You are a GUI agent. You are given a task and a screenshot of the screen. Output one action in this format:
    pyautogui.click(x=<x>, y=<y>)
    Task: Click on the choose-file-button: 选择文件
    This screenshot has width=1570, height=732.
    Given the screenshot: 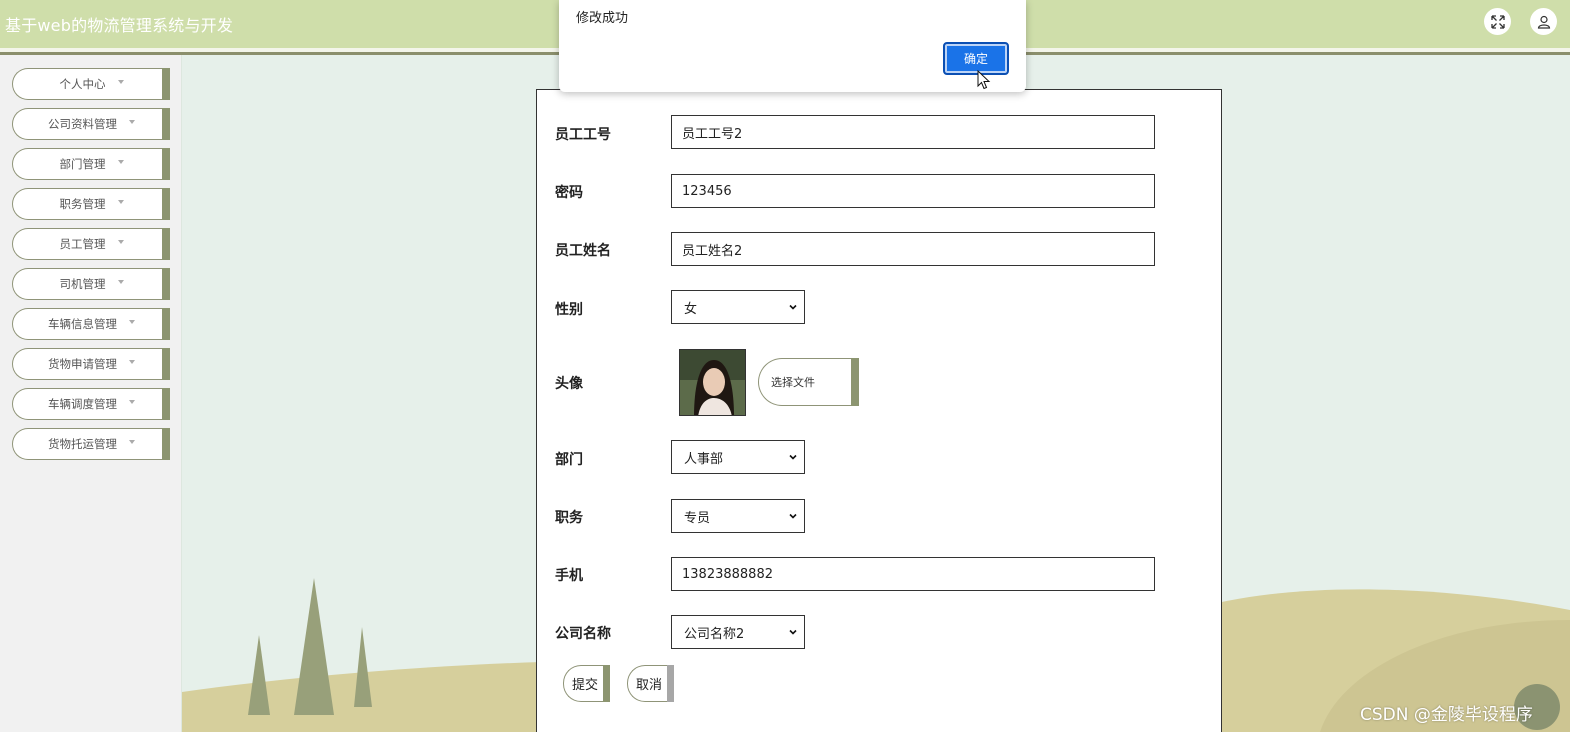 What is the action you would take?
    pyautogui.click(x=808, y=382)
    